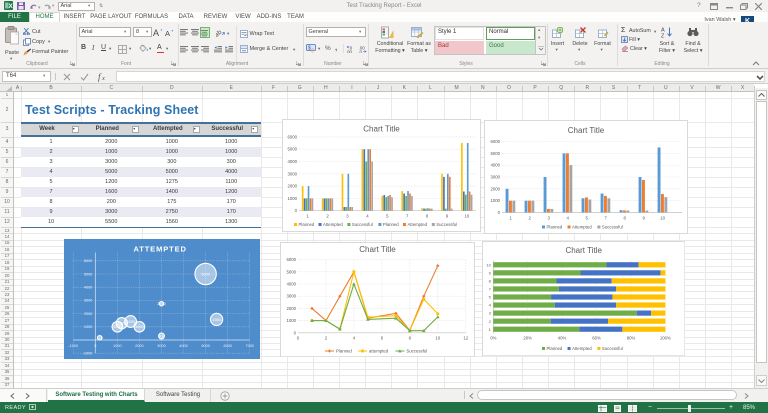 This screenshot has width=768, height=413. Describe the element at coordinates (465, 337) in the screenshot. I see `svg-text: 12` at that location.